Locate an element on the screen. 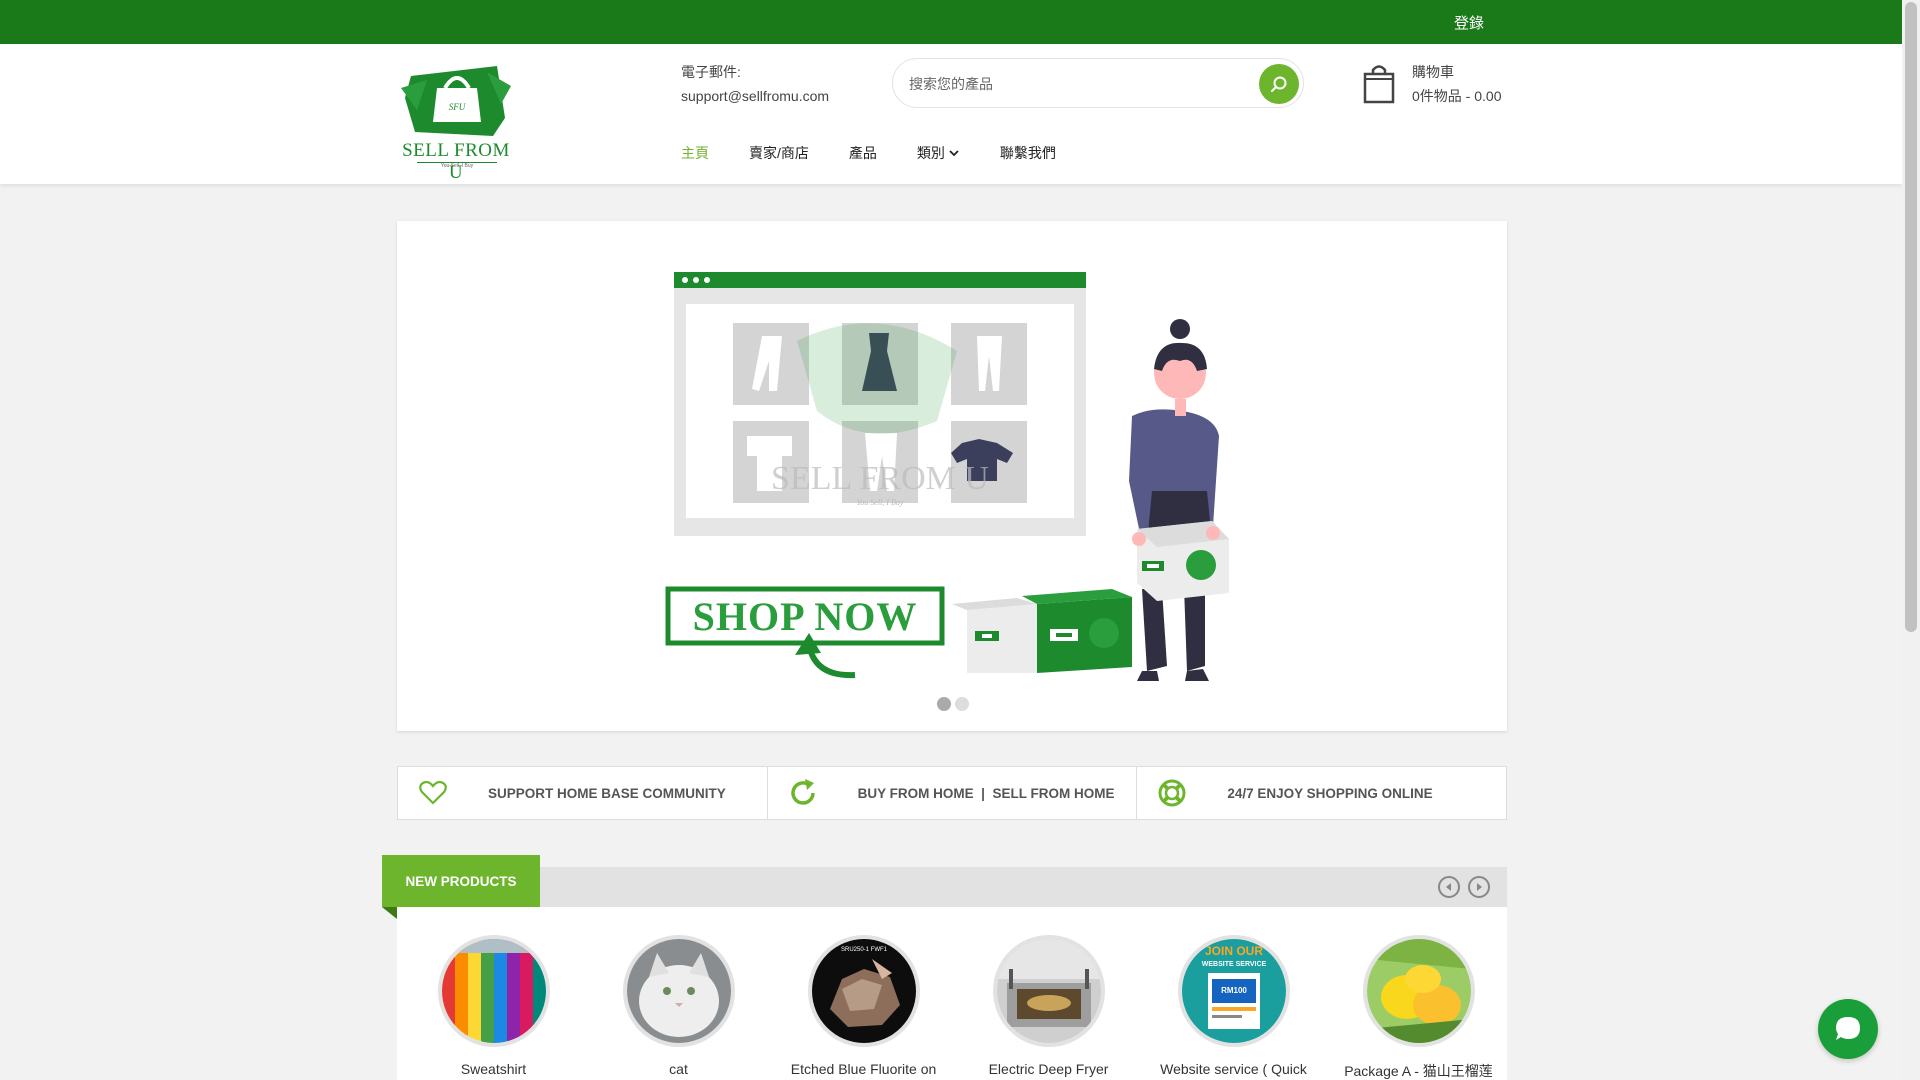  slider-pagination is located at coordinates (953, 704).